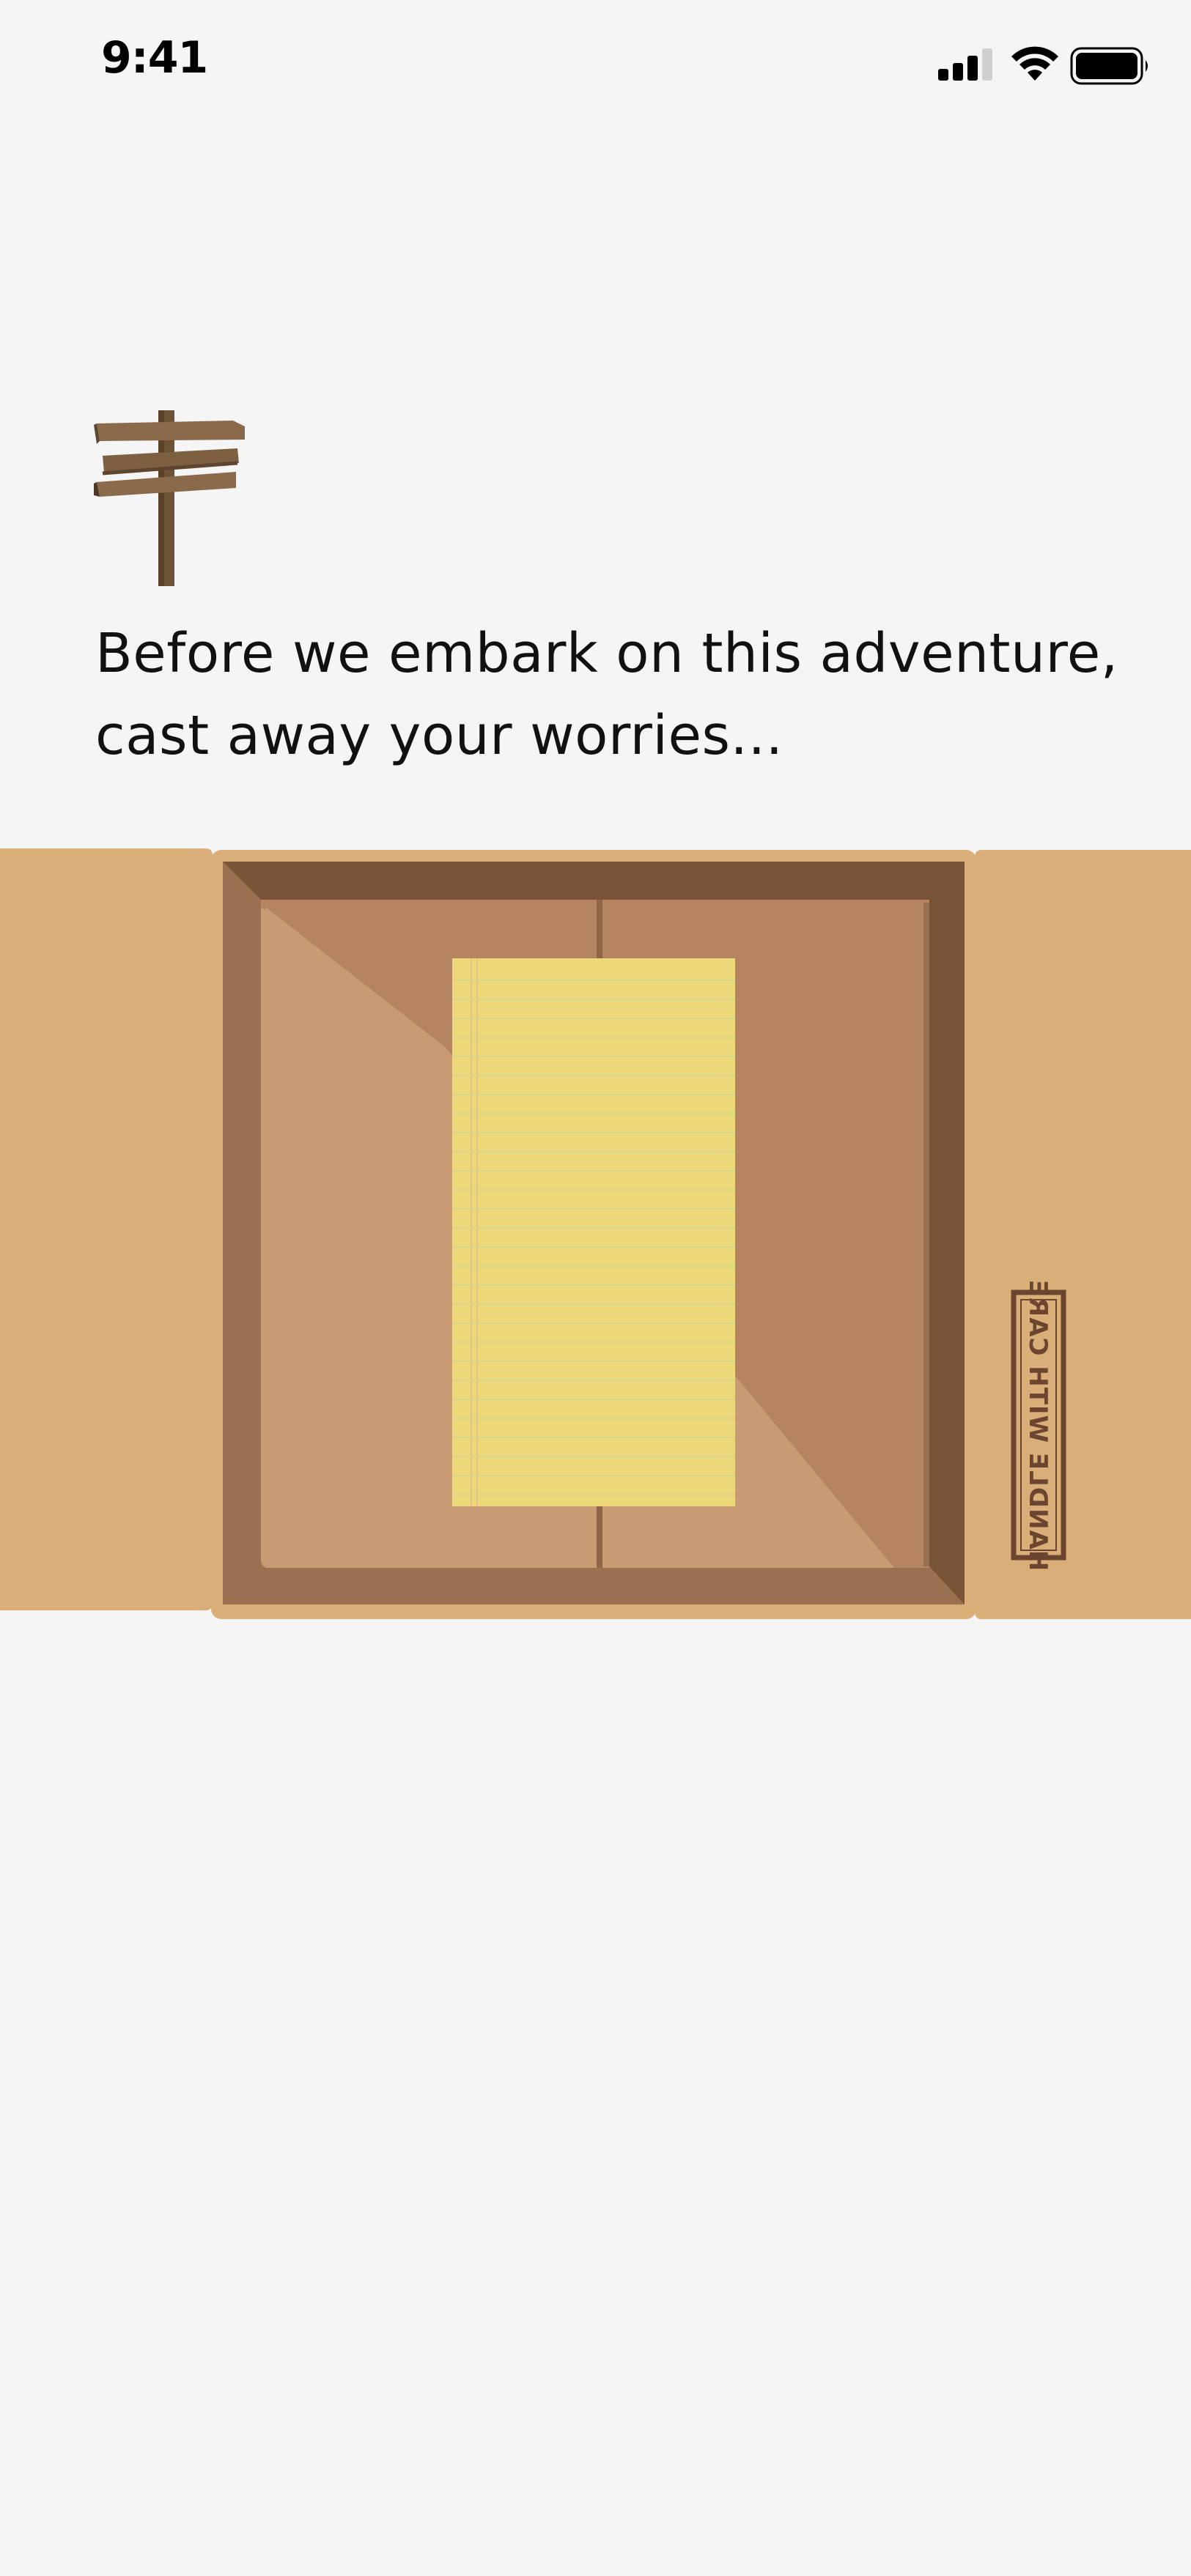  Describe the element at coordinates (606, 653) in the screenshot. I see `intro-line-1: Before we embark on this adventure,` at that location.